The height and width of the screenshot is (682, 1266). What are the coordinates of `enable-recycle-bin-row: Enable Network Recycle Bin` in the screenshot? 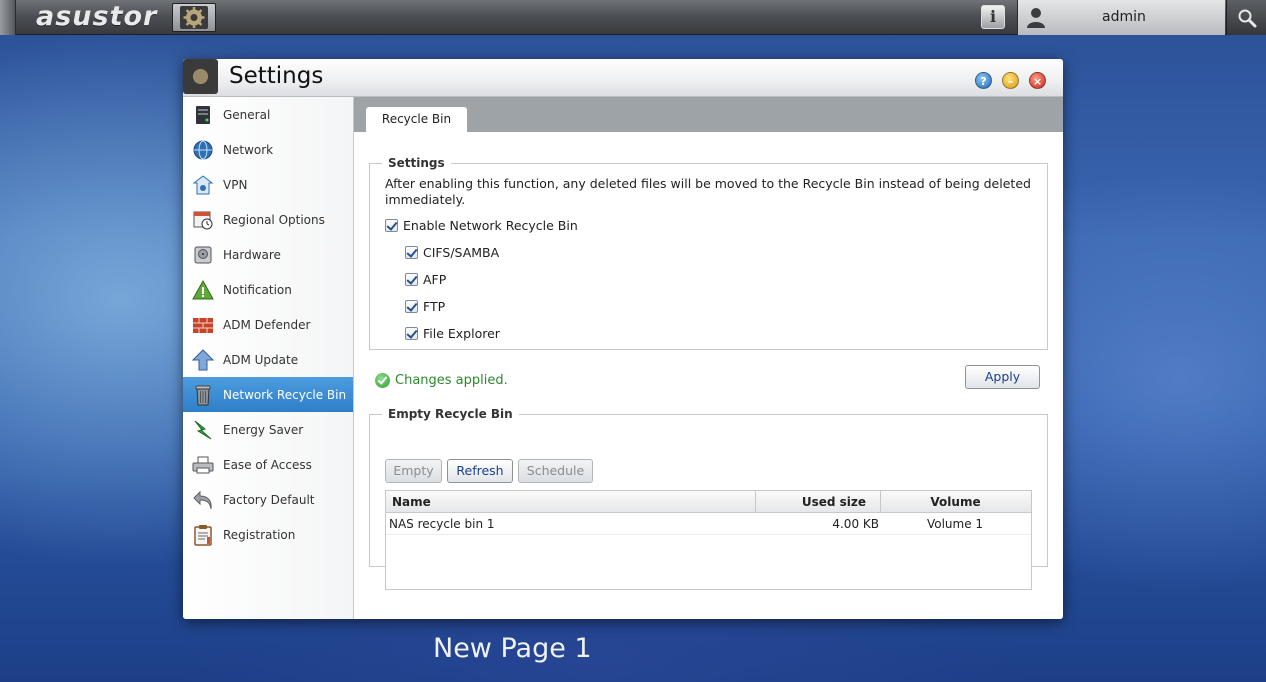 It's located at (481, 225).